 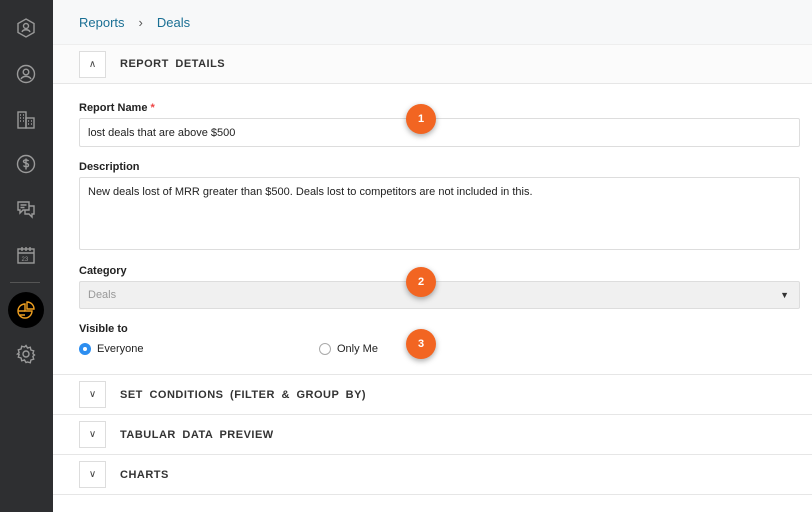 I want to click on svg-text: 23, so click(x=25, y=260).